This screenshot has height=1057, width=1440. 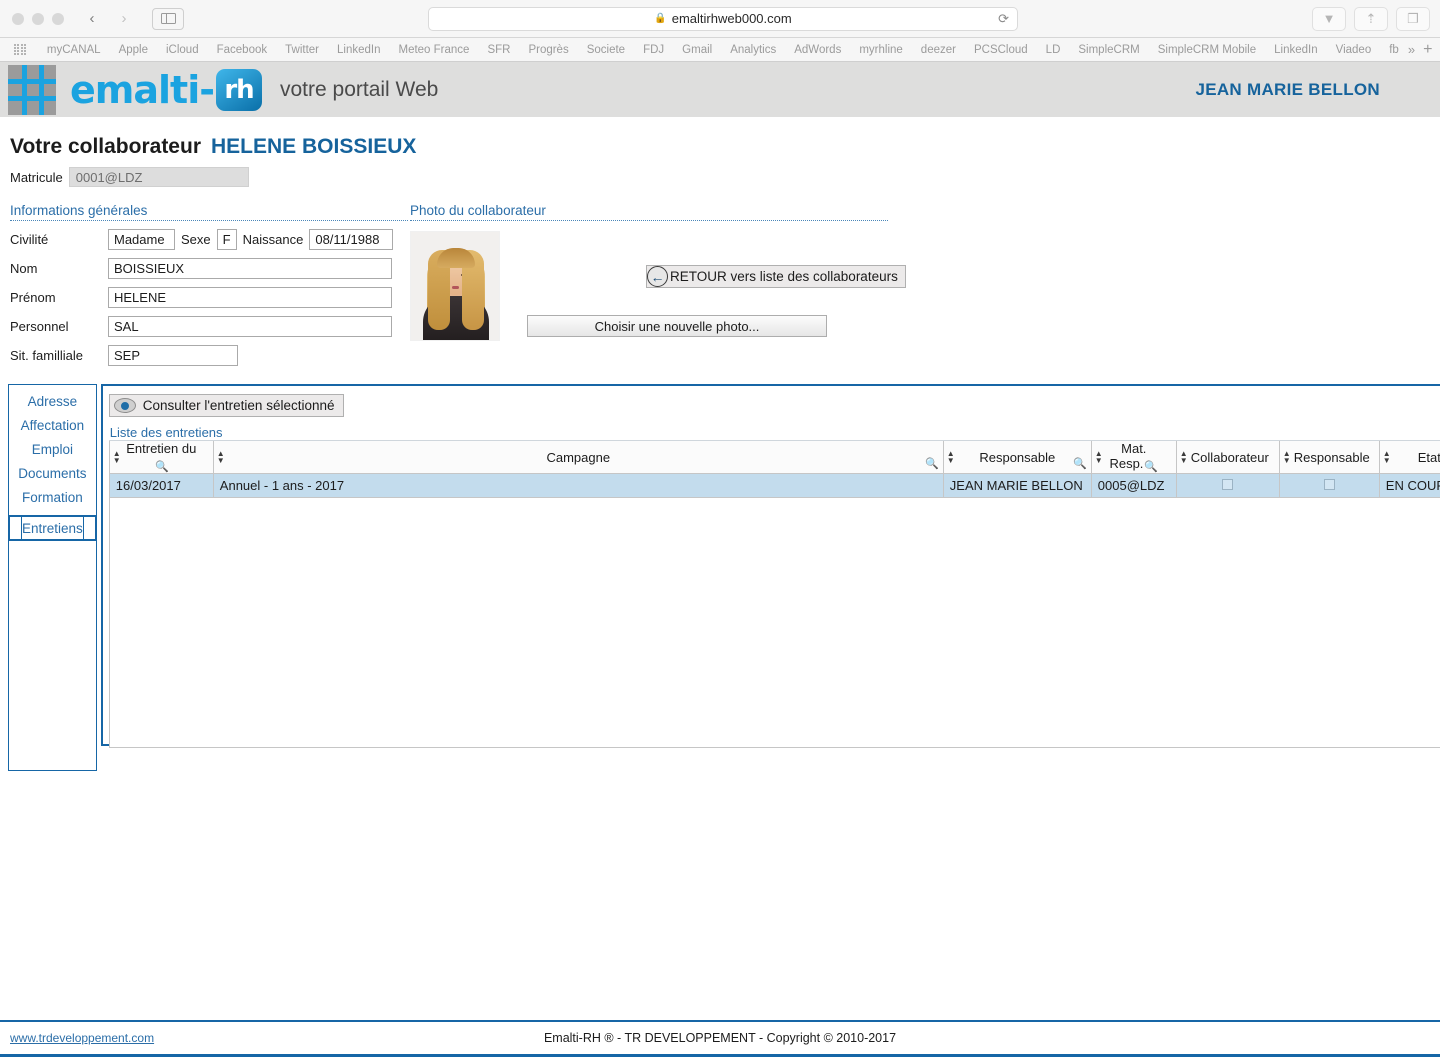 I want to click on page-title-prefix: Votre collaborateur, so click(x=105, y=146).